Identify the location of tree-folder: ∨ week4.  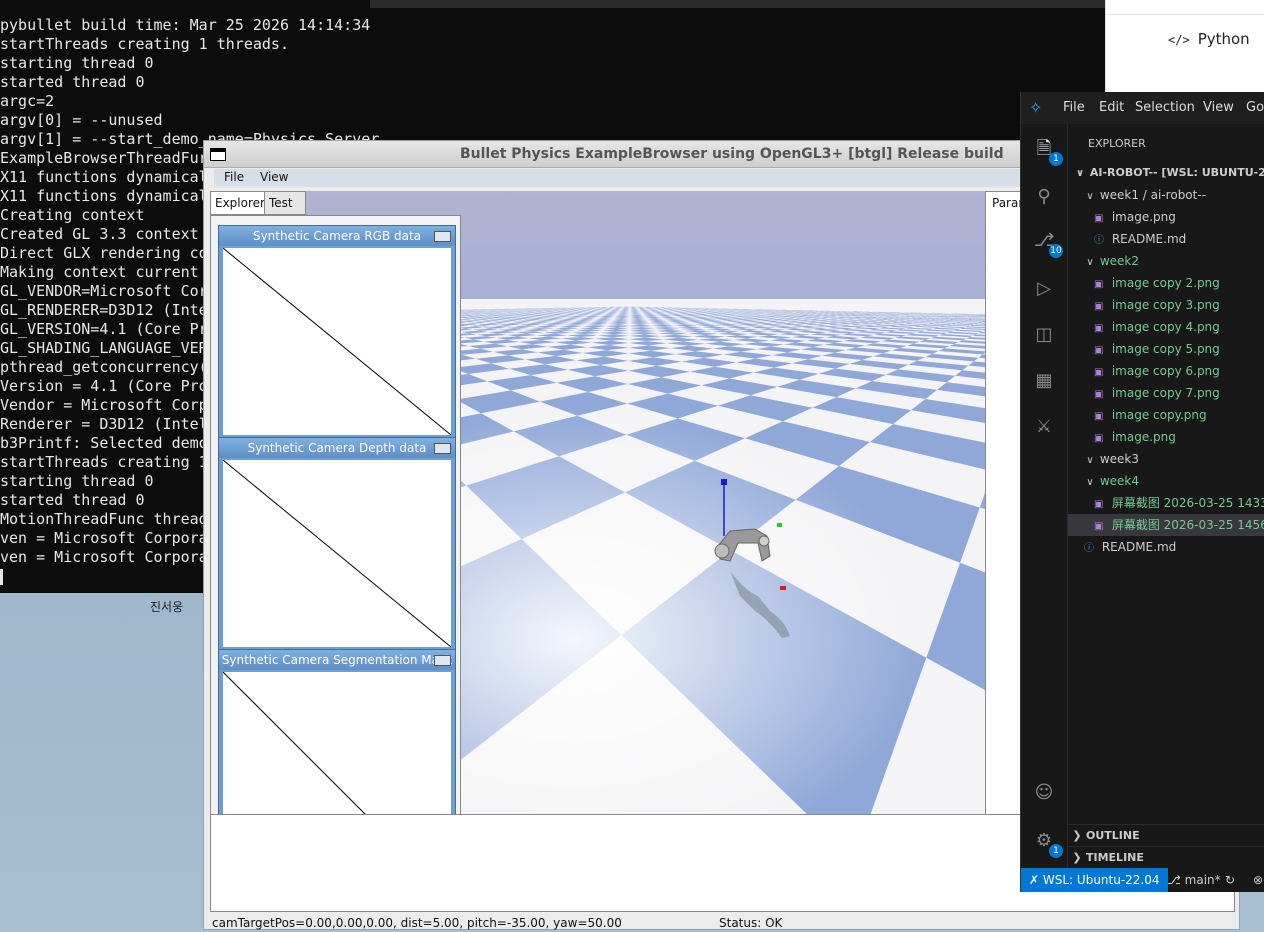
(1166, 481).